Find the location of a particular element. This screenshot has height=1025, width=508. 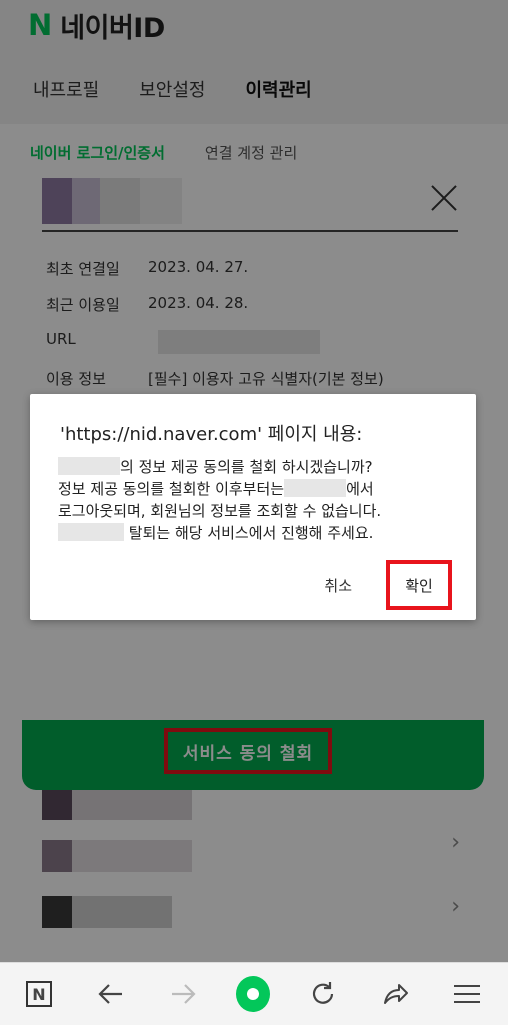

share-icon is located at coordinates (395, 994).